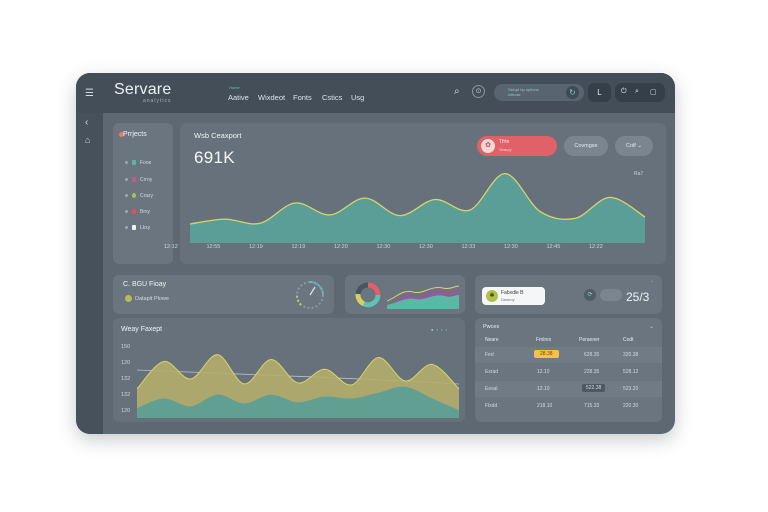  What do you see at coordinates (223, 294) in the screenshot?
I see `cpu-card: C. BGU Fioay Datapit Plowe` at bounding box center [223, 294].